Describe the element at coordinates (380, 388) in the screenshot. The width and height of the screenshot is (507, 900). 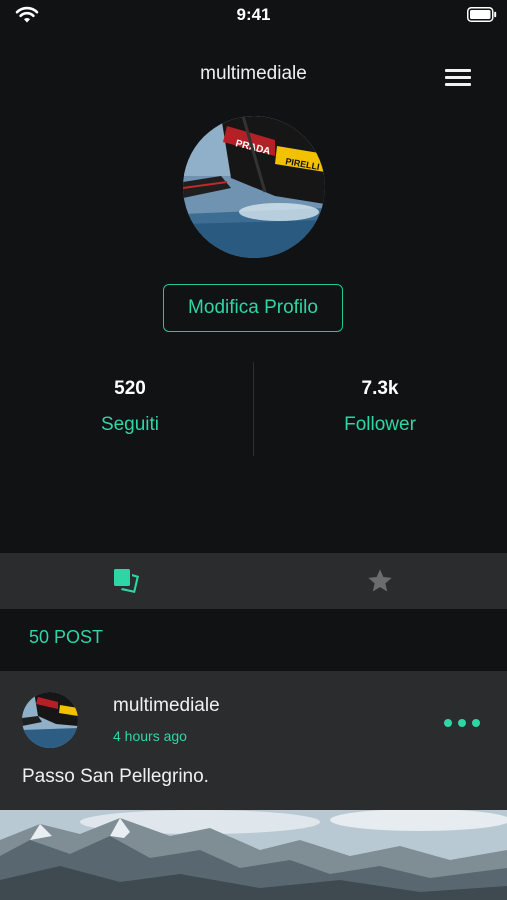
I see `followers-count: 7.3k` at that location.